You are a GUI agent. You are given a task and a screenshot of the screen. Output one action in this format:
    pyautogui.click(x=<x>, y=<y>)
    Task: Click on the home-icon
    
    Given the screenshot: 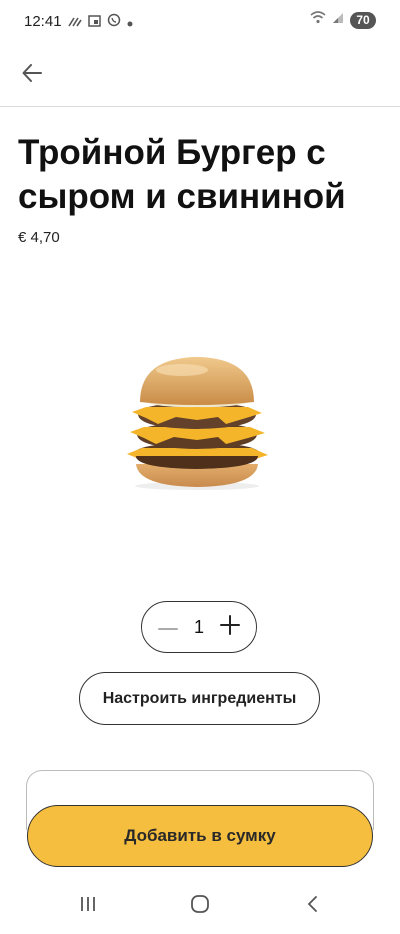 What is the action you would take?
    pyautogui.click(x=200, y=906)
    